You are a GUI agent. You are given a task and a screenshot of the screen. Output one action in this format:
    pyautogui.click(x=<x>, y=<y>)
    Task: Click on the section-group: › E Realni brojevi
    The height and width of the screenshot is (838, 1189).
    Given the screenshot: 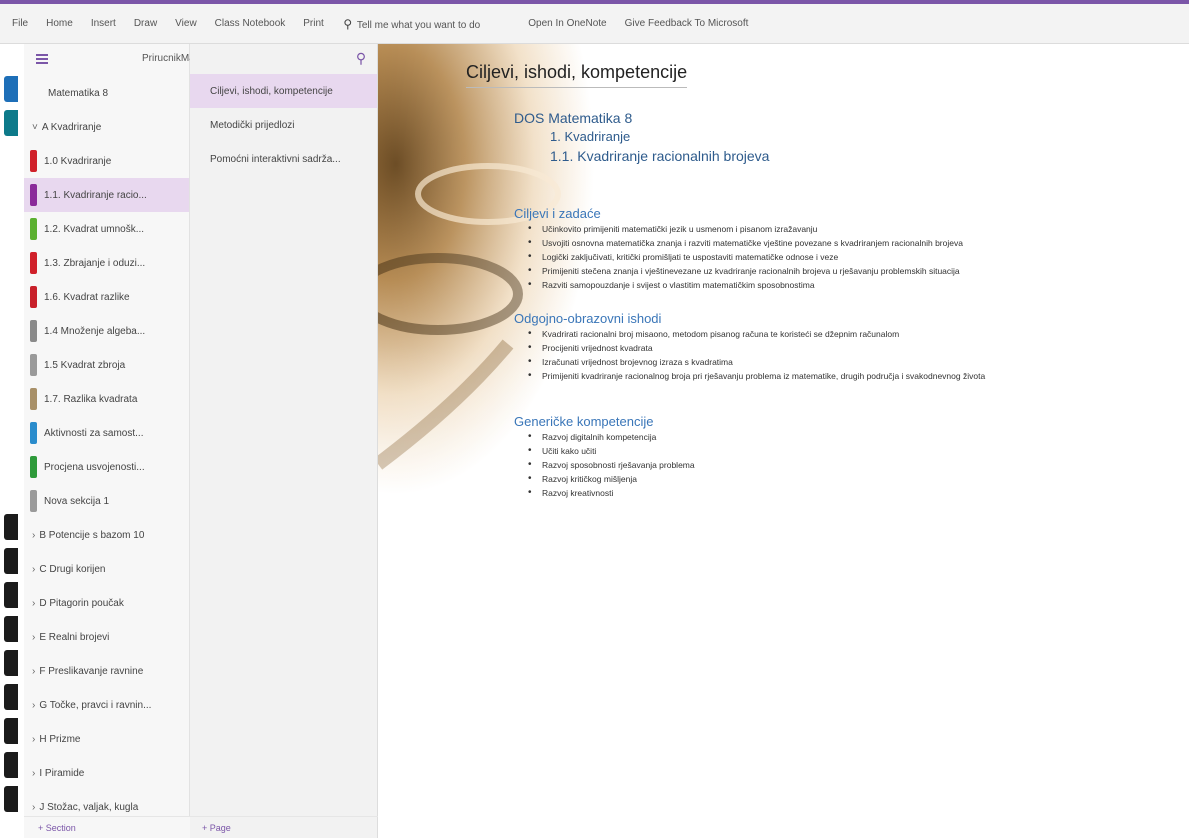 What is the action you would take?
    pyautogui.click(x=106, y=637)
    